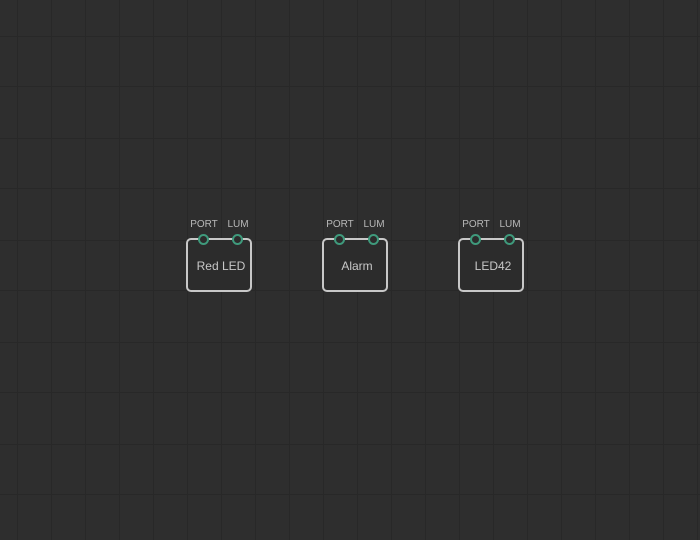  Describe the element at coordinates (357, 255) in the screenshot. I see `node-alarm: PORT LUM Alarm` at that location.